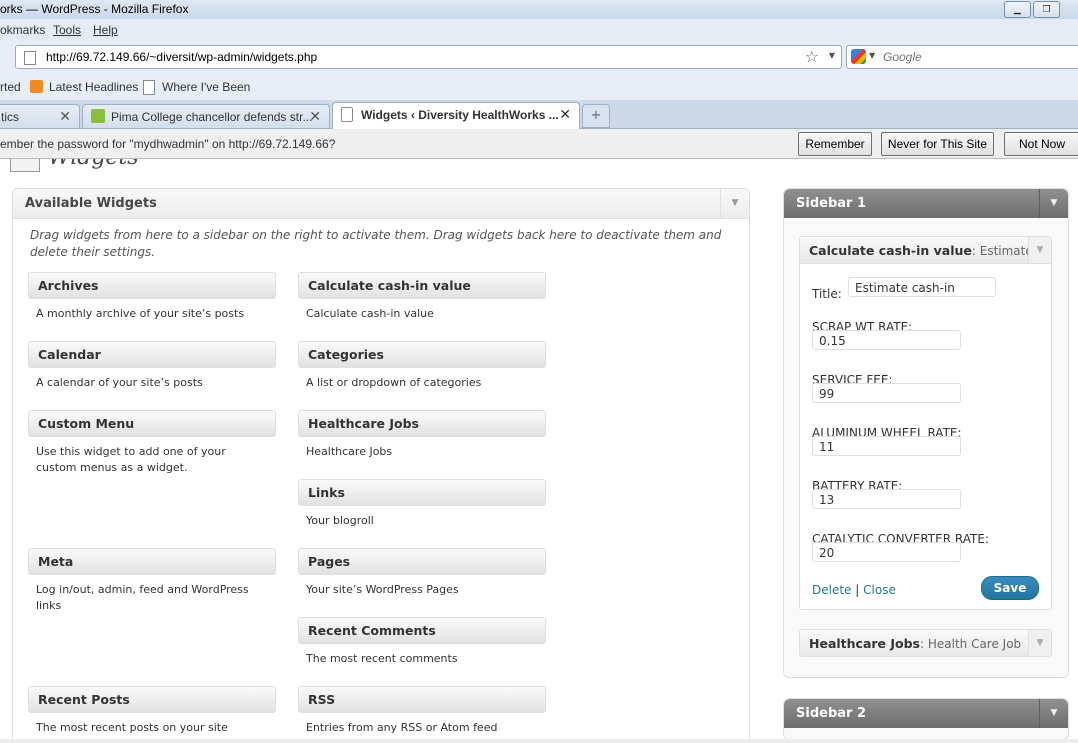 This screenshot has width=1078, height=743. Describe the element at coordinates (422, 423) in the screenshot. I see `widget-title: Healthcare Jobs` at that location.